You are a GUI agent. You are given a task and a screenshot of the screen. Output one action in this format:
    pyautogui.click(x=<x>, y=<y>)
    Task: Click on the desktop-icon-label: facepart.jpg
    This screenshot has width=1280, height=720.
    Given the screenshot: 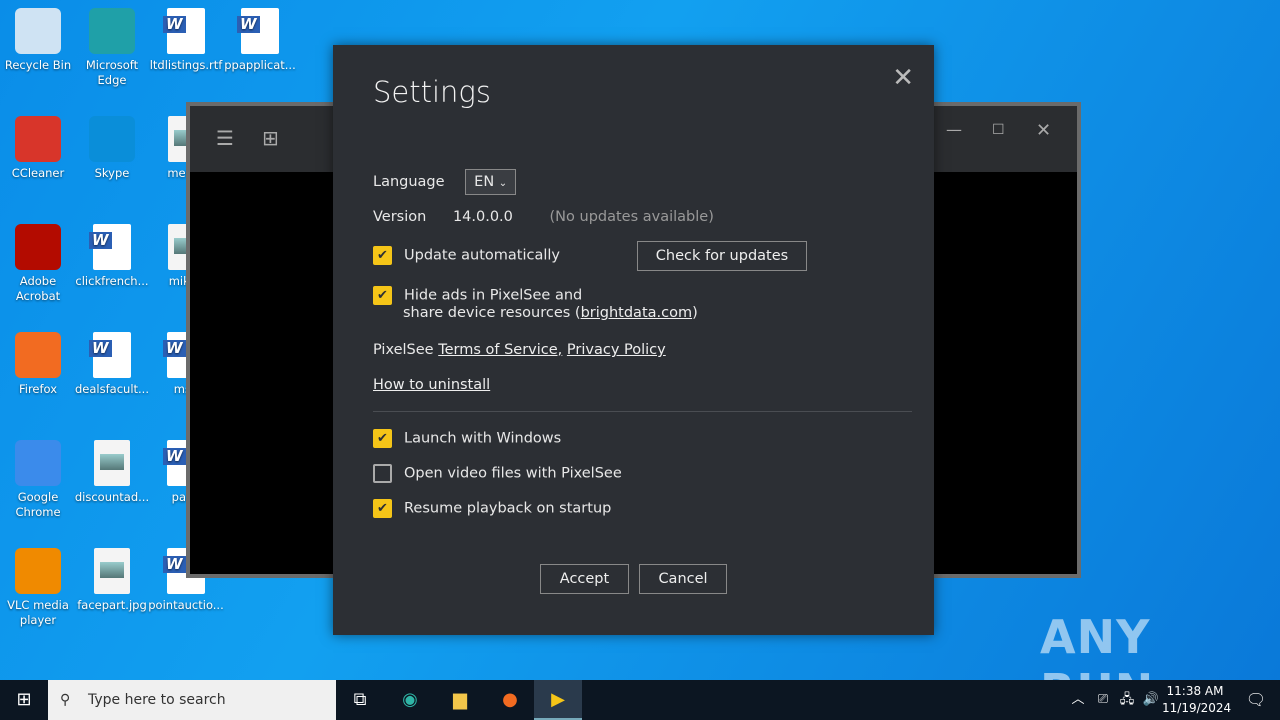 What is the action you would take?
    pyautogui.click(x=112, y=605)
    